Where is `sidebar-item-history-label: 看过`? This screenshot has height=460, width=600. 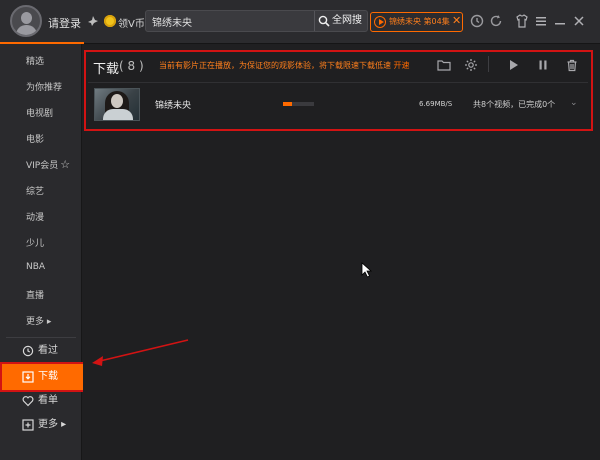 sidebar-item-history-label: 看过 is located at coordinates (48, 350).